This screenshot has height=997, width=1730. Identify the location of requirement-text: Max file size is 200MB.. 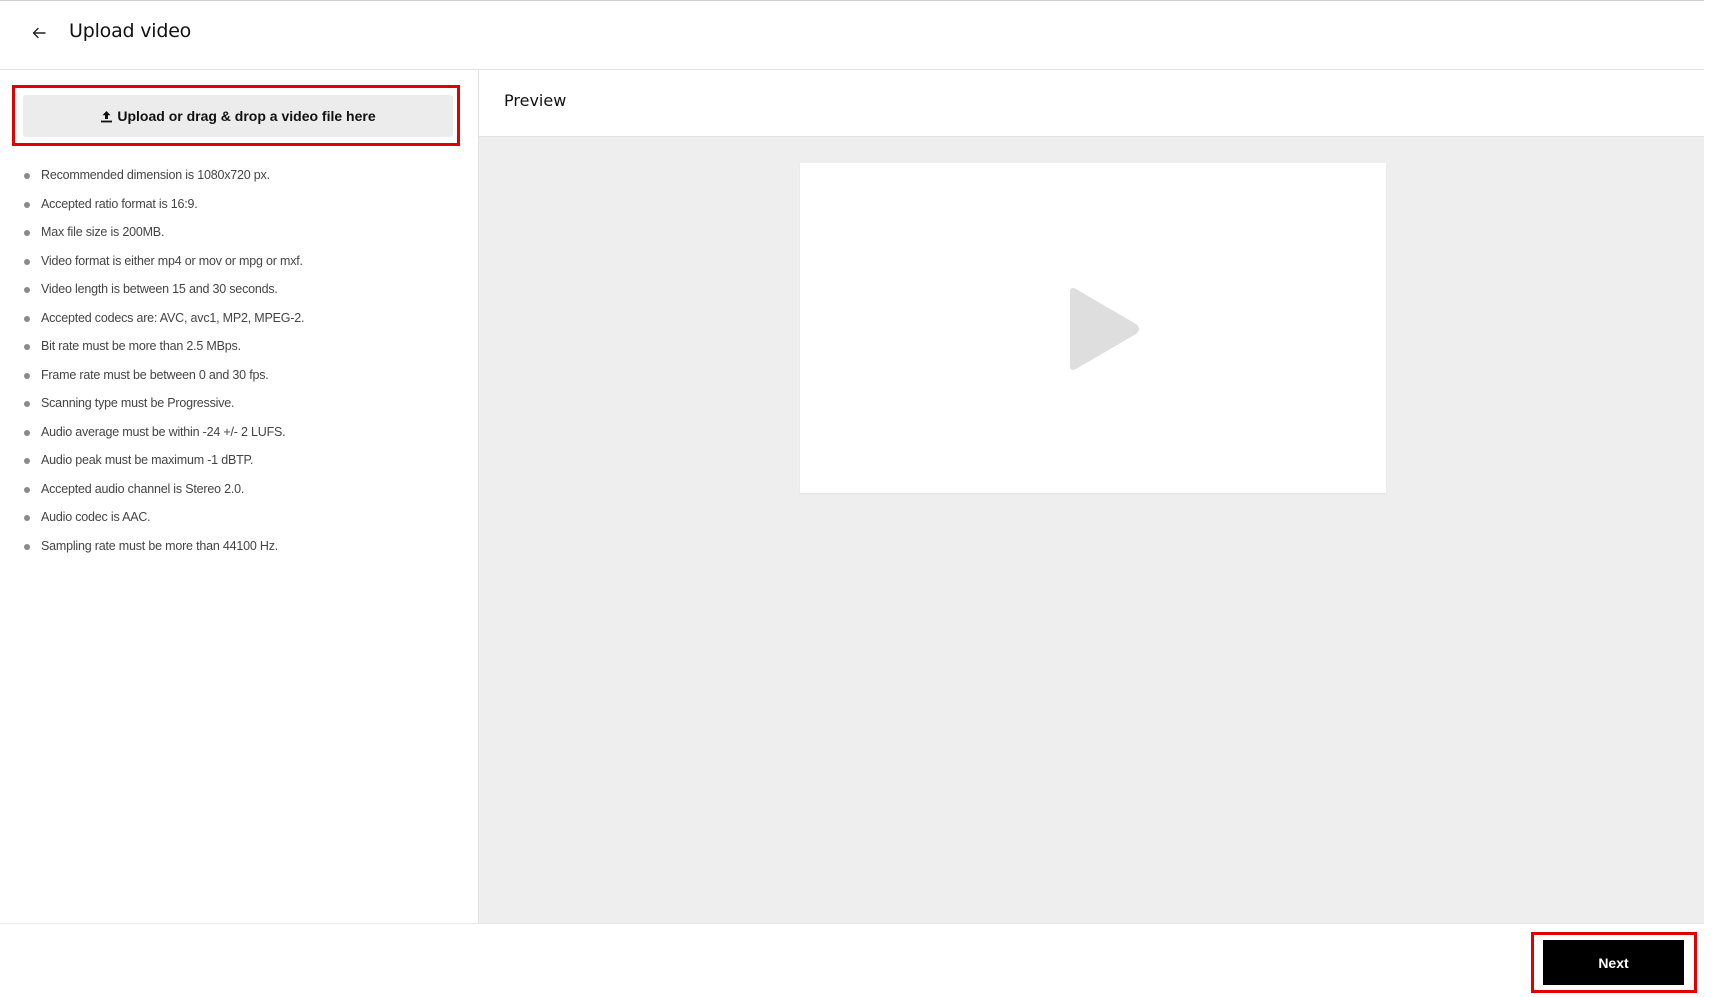
(103, 232).